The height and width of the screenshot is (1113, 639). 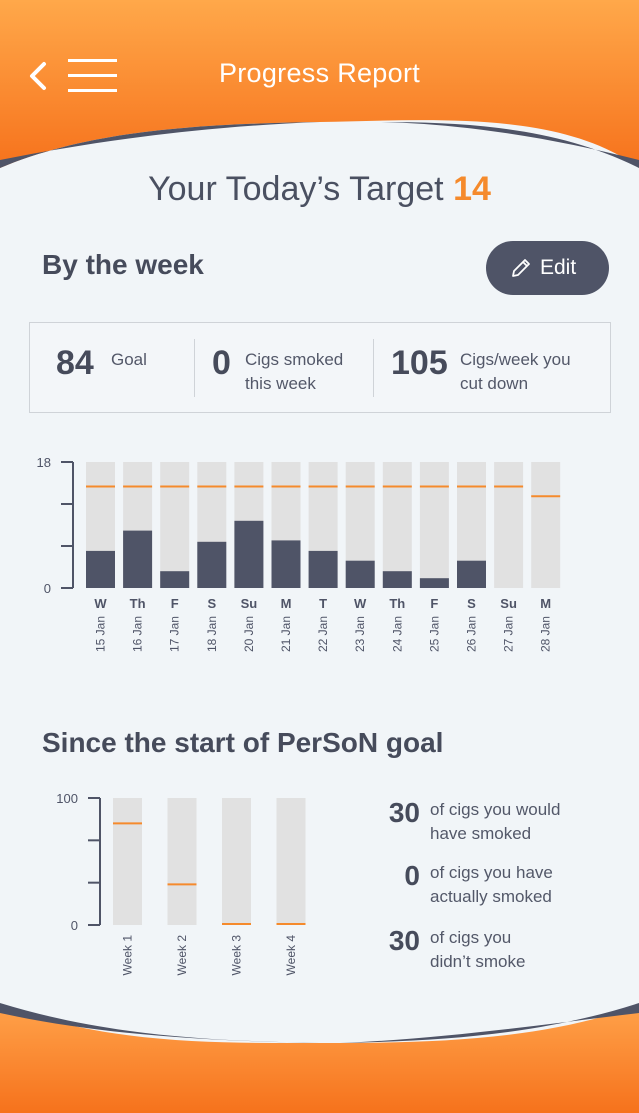 What do you see at coordinates (286, 634) in the screenshot?
I see `date-label: 21 Jan` at bounding box center [286, 634].